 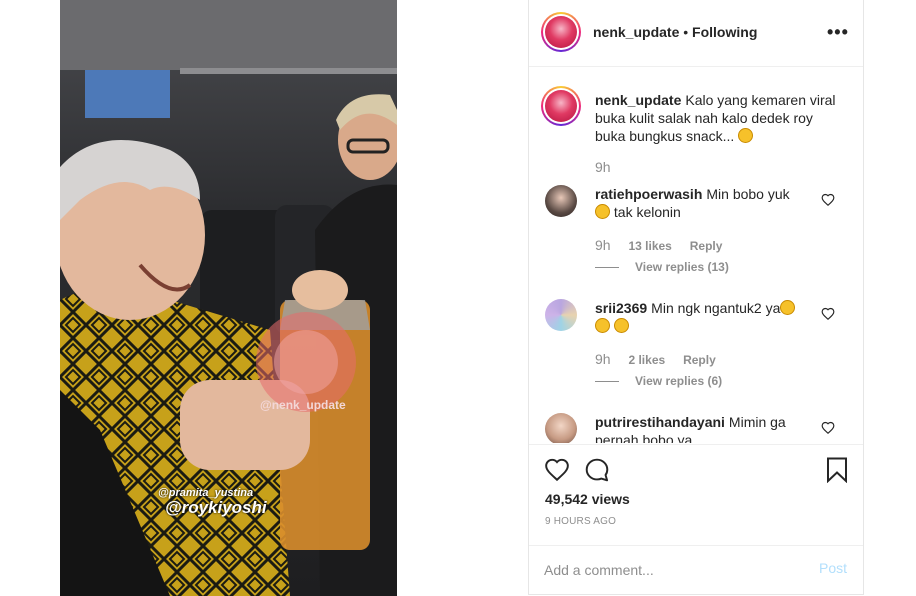 What do you see at coordinates (716, 308) in the screenshot?
I see `comment-text: Min ngk ngantuk2 ya` at bounding box center [716, 308].